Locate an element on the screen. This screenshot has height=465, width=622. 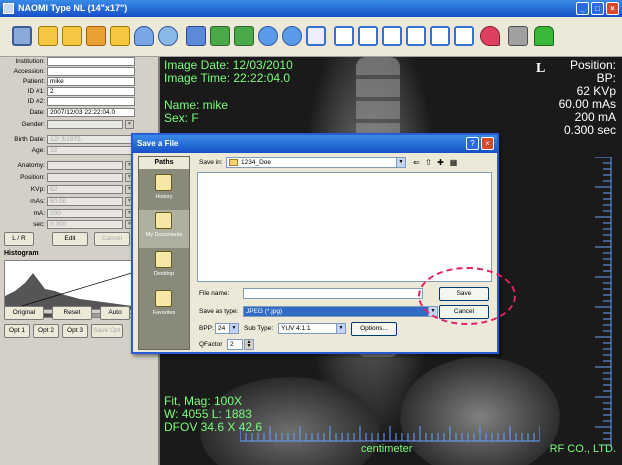
layout-6-icon is located at coordinates (464, 36).